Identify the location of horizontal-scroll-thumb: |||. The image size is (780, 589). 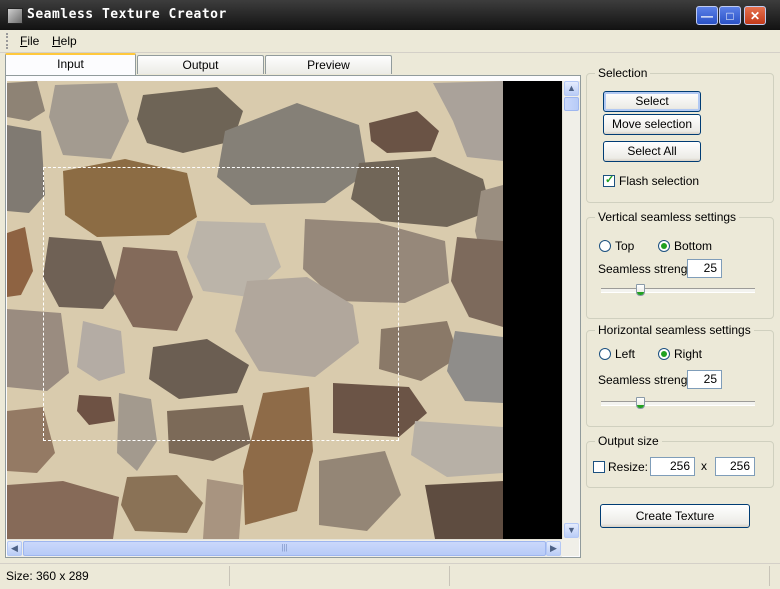
(284, 548).